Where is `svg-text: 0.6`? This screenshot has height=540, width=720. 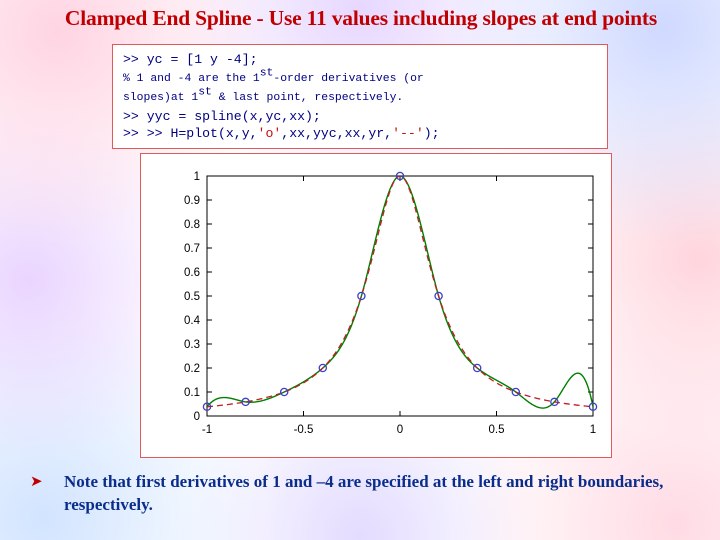
svg-text: 0.6 is located at coordinates (192, 273).